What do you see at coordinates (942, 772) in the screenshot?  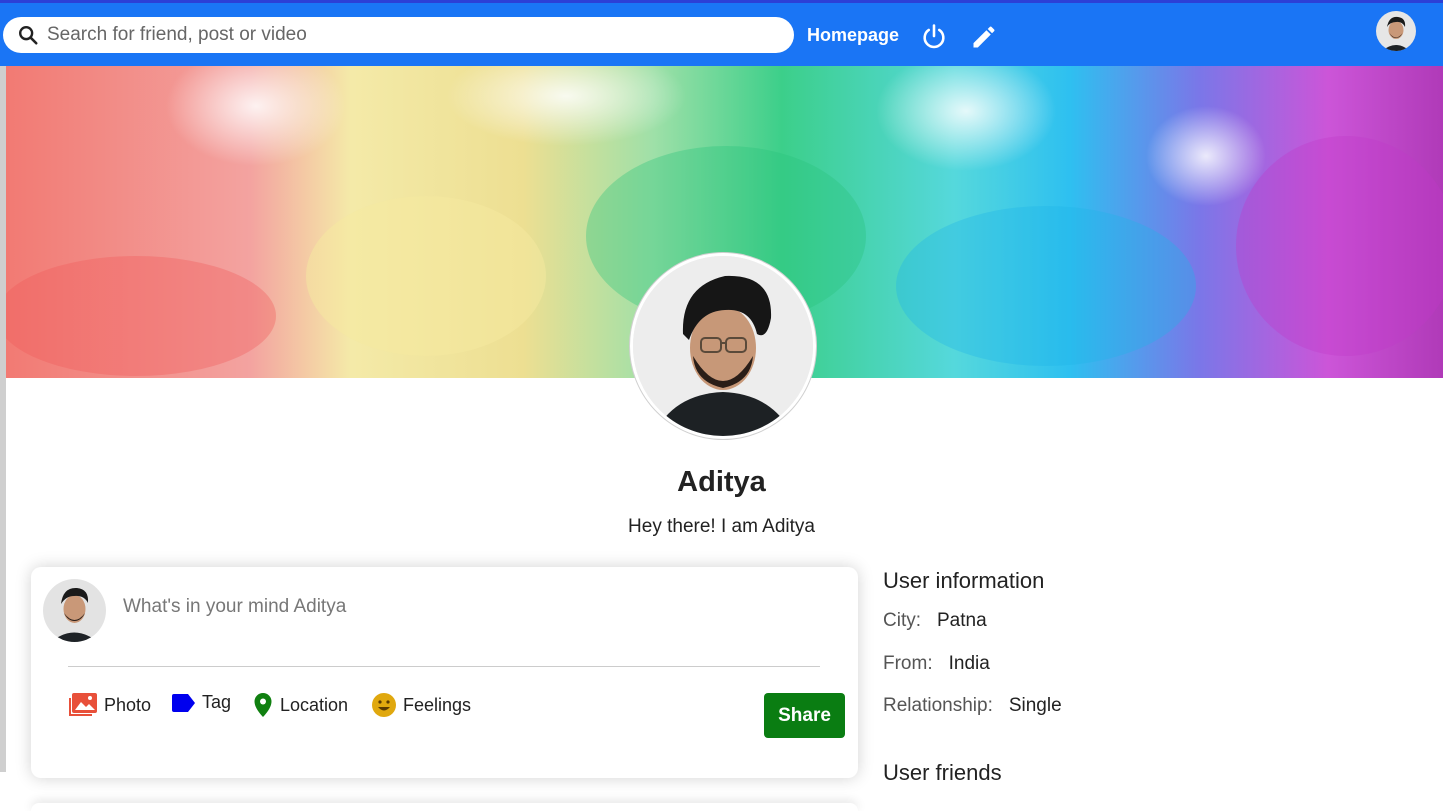 I see `user-friends-title: User friends` at bounding box center [942, 772].